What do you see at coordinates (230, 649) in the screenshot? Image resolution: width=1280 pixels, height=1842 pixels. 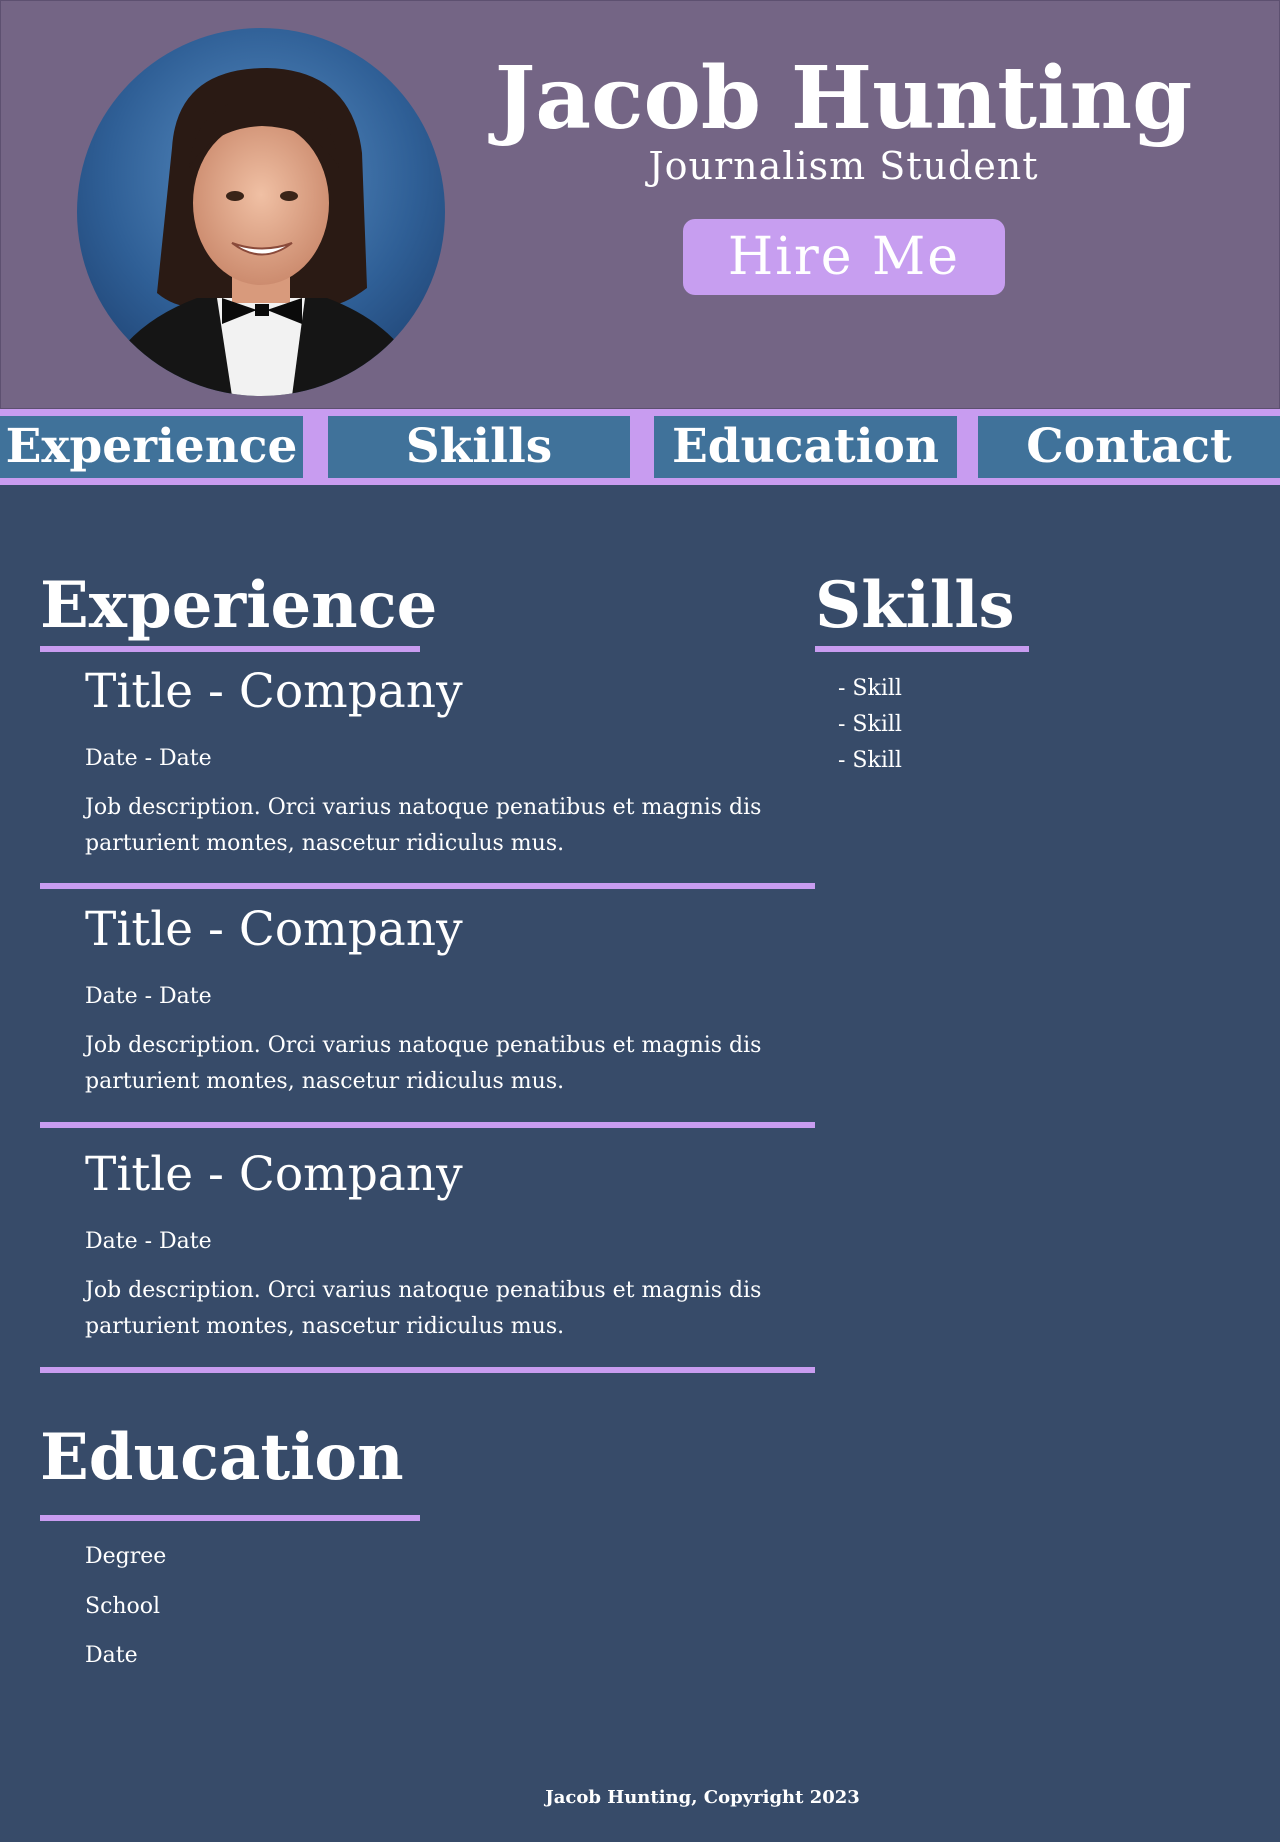 I see `experience-heading-underline` at bounding box center [230, 649].